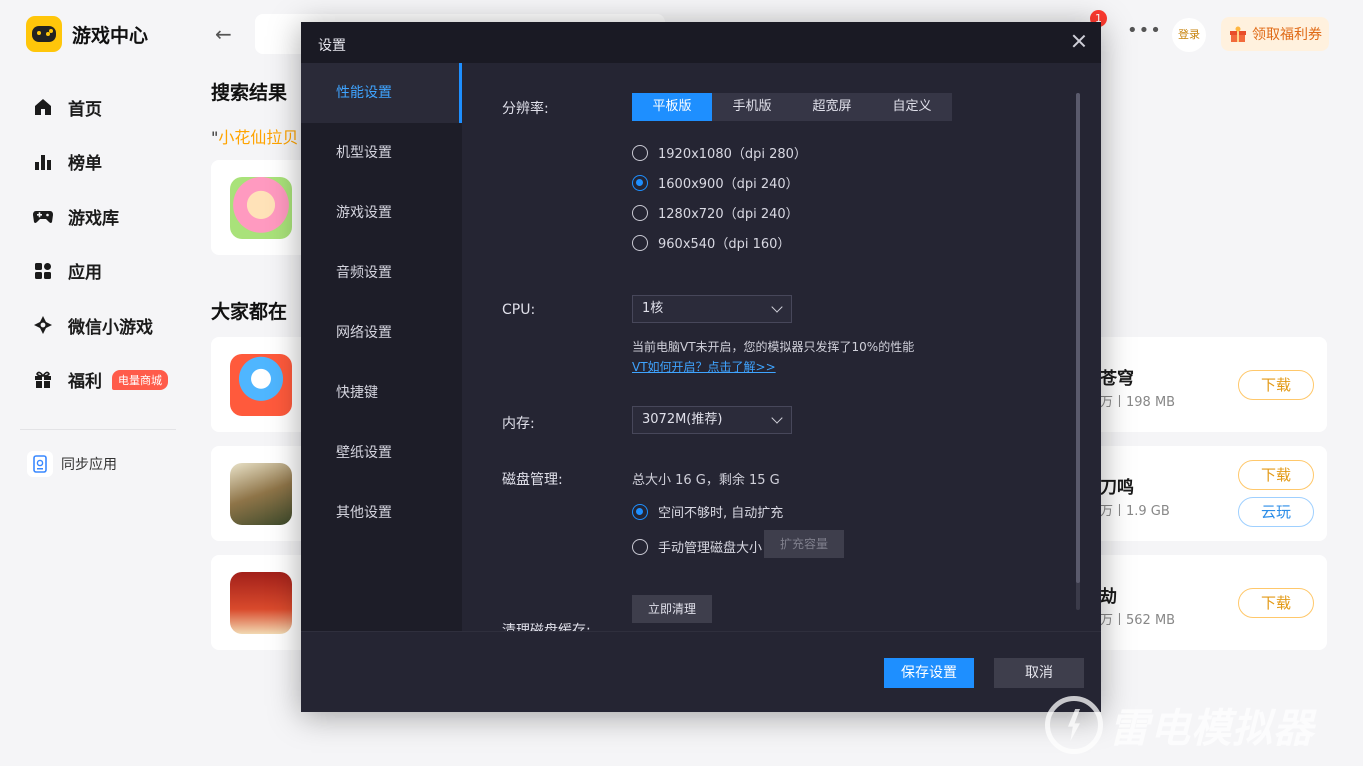 The height and width of the screenshot is (766, 1363). I want to click on cloud-play-button: 云玩, so click(1276, 512).